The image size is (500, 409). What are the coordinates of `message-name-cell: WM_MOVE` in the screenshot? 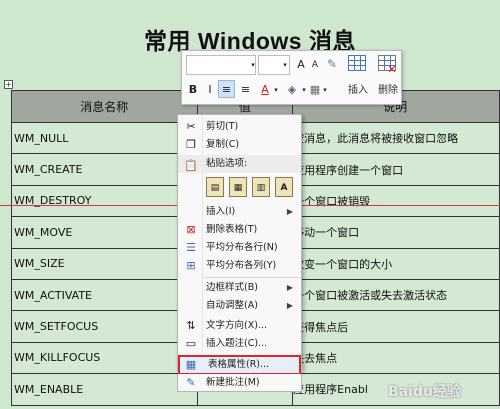 It's located at (104, 232).